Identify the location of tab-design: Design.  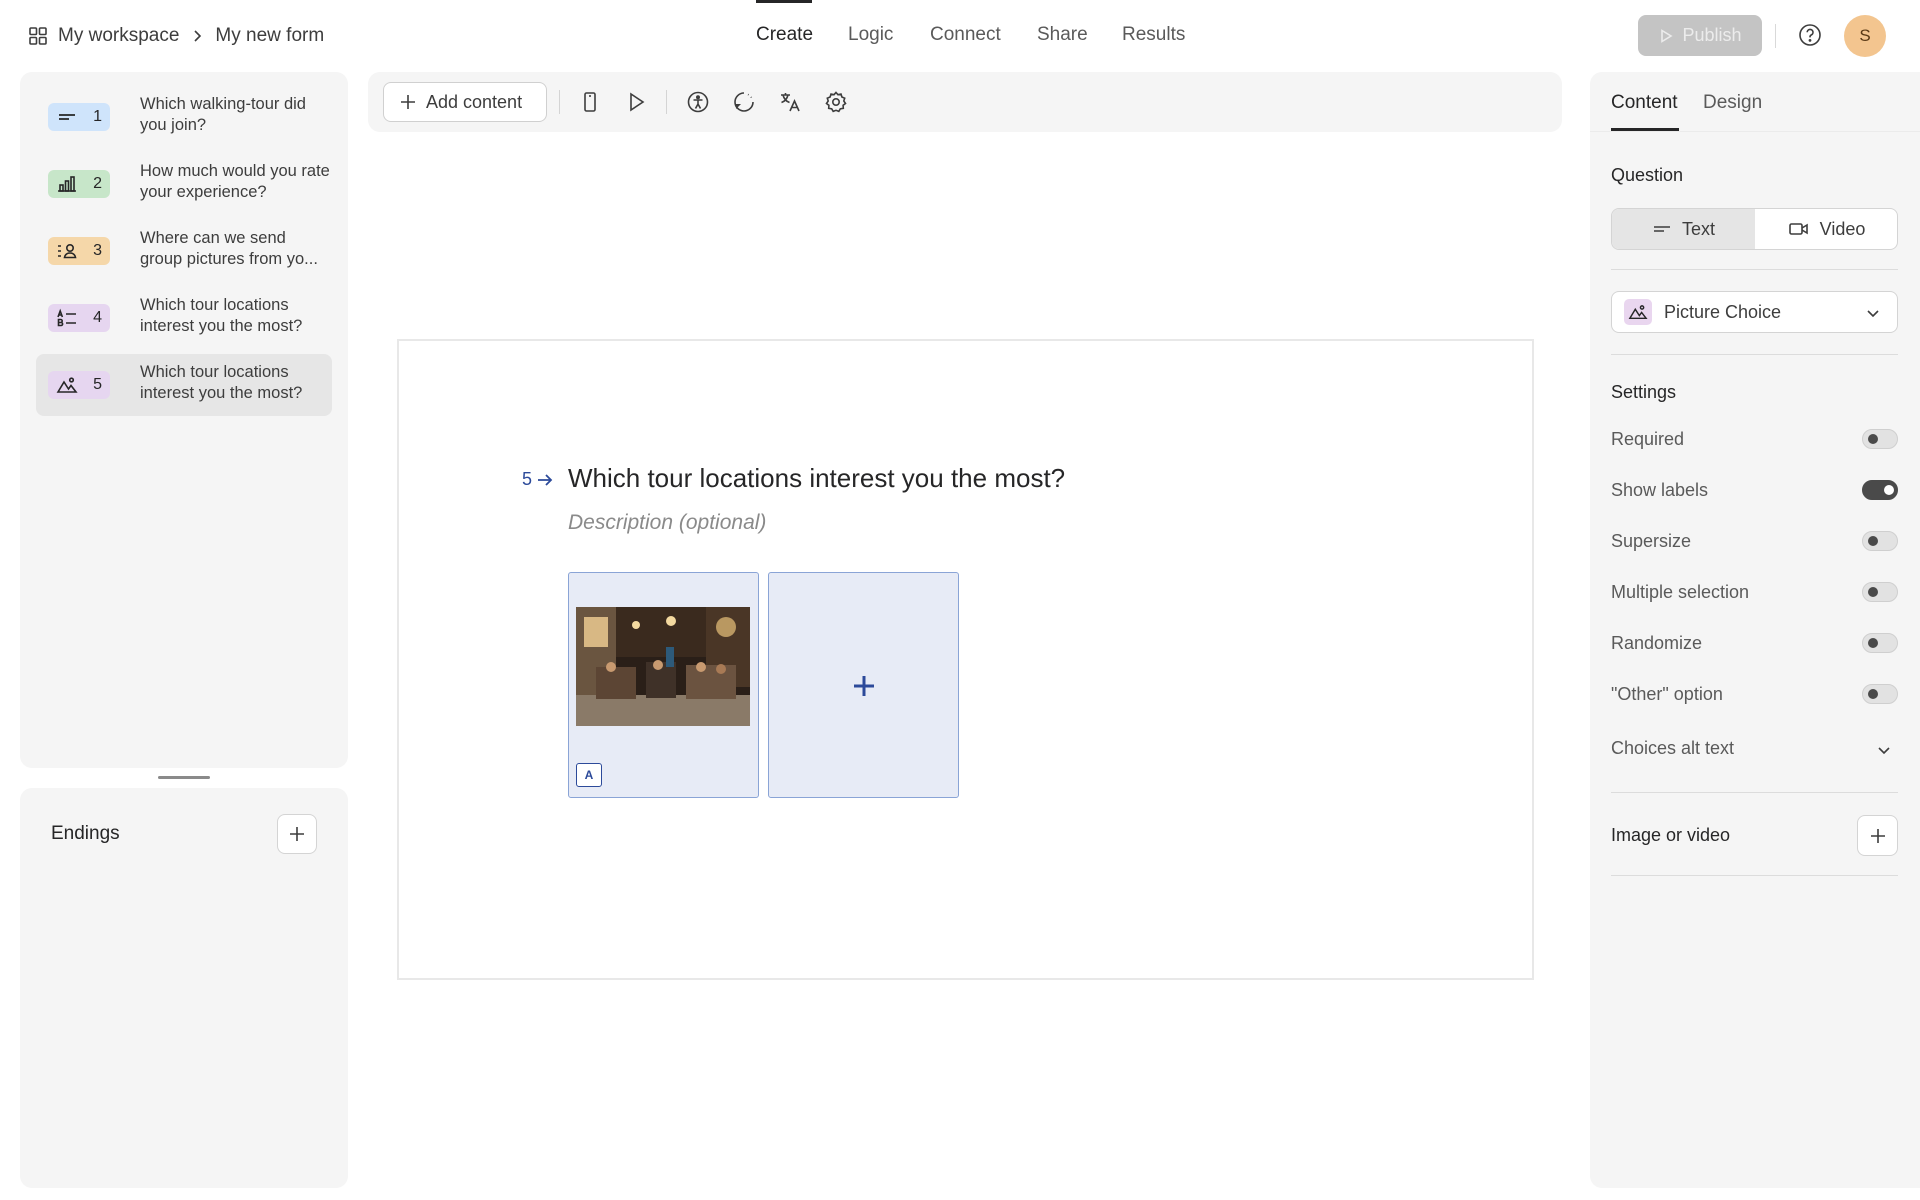
(1732, 103).